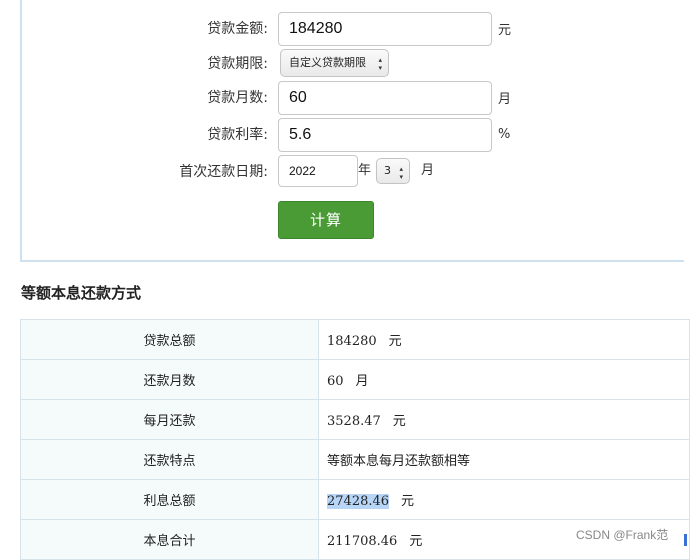 The width and height of the screenshot is (690, 560). What do you see at coordinates (504, 379) in the screenshot?
I see `row-value-cell: 60 月` at bounding box center [504, 379].